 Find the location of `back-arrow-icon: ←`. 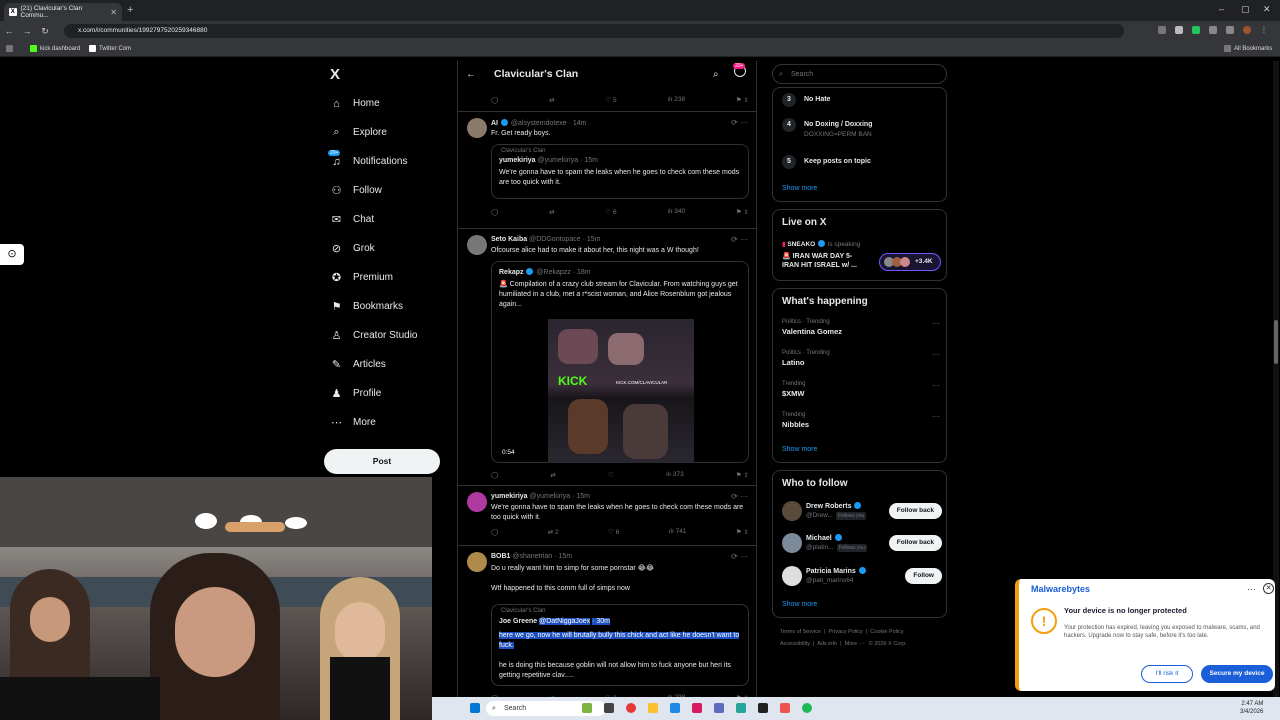

back-arrow-icon: ← is located at coordinates (471, 74).